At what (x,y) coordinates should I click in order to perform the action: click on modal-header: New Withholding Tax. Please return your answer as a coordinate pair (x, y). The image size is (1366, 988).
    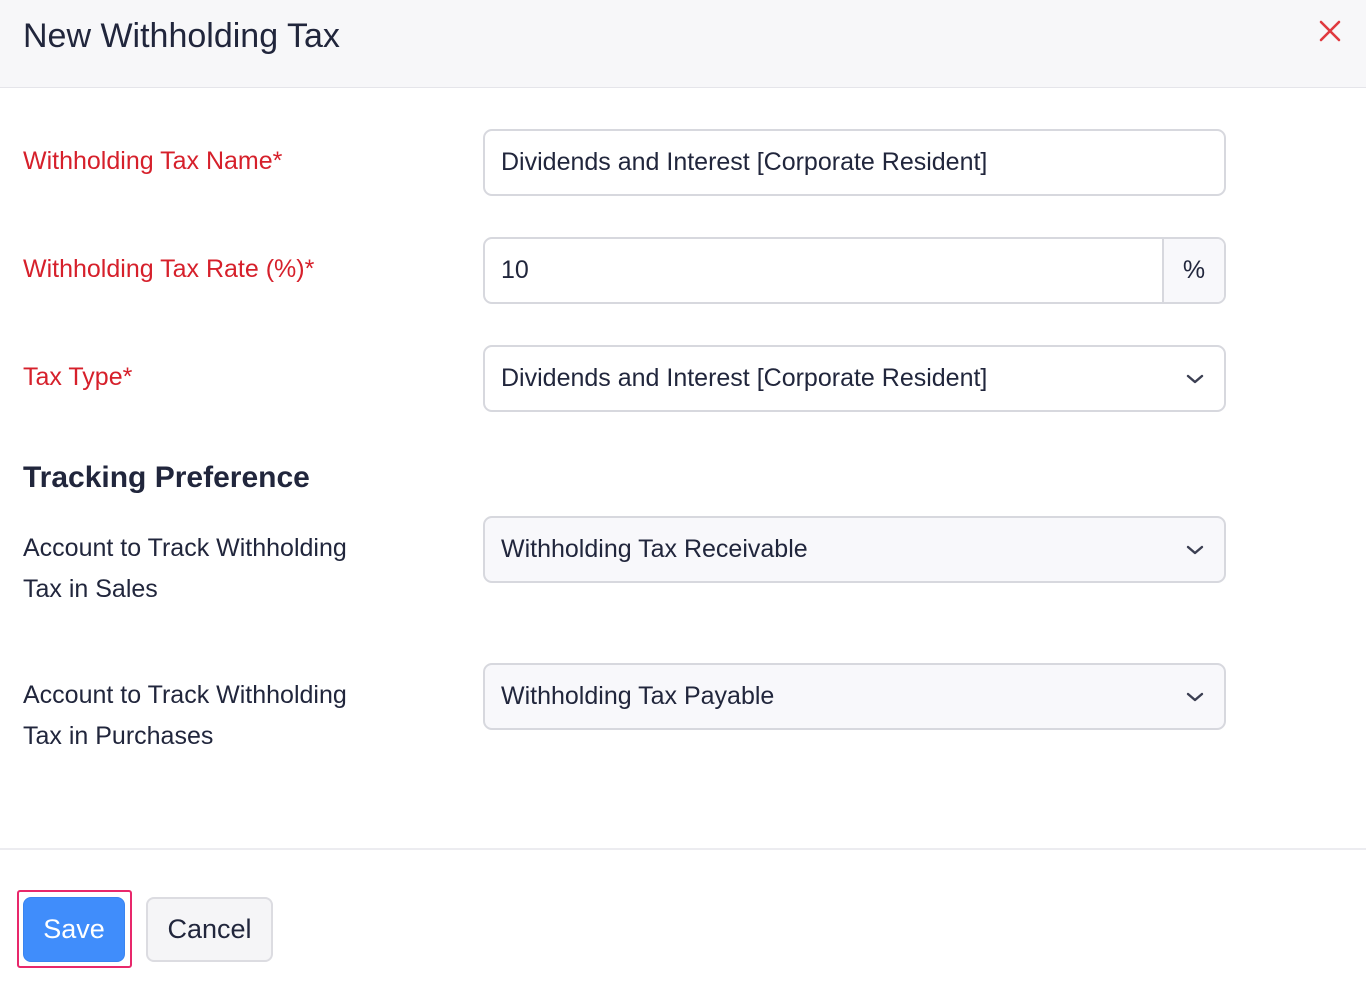
    Looking at the image, I should click on (683, 44).